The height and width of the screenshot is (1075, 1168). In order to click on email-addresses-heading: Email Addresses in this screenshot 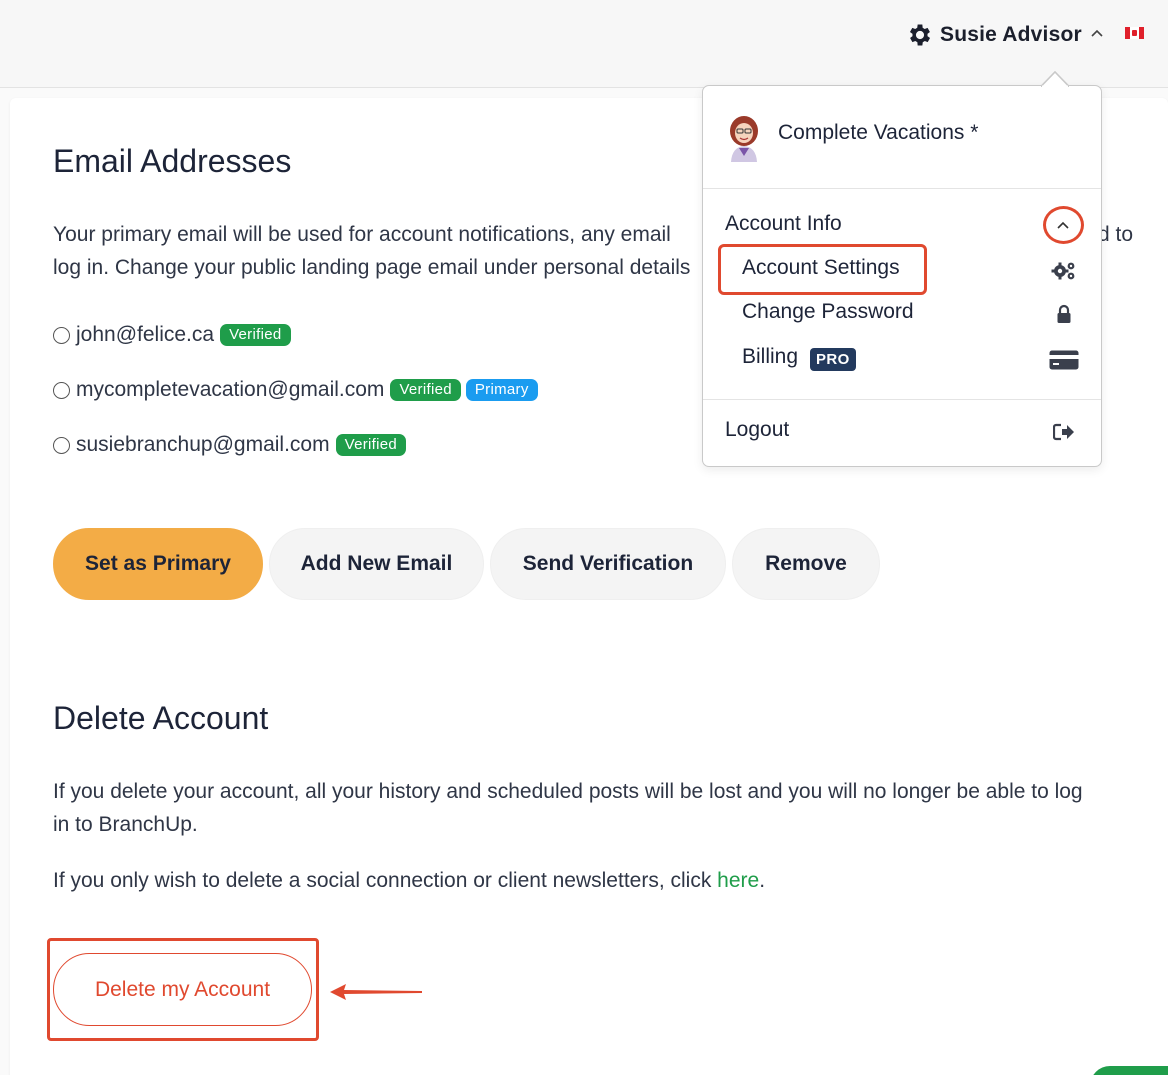, I will do `click(172, 161)`.